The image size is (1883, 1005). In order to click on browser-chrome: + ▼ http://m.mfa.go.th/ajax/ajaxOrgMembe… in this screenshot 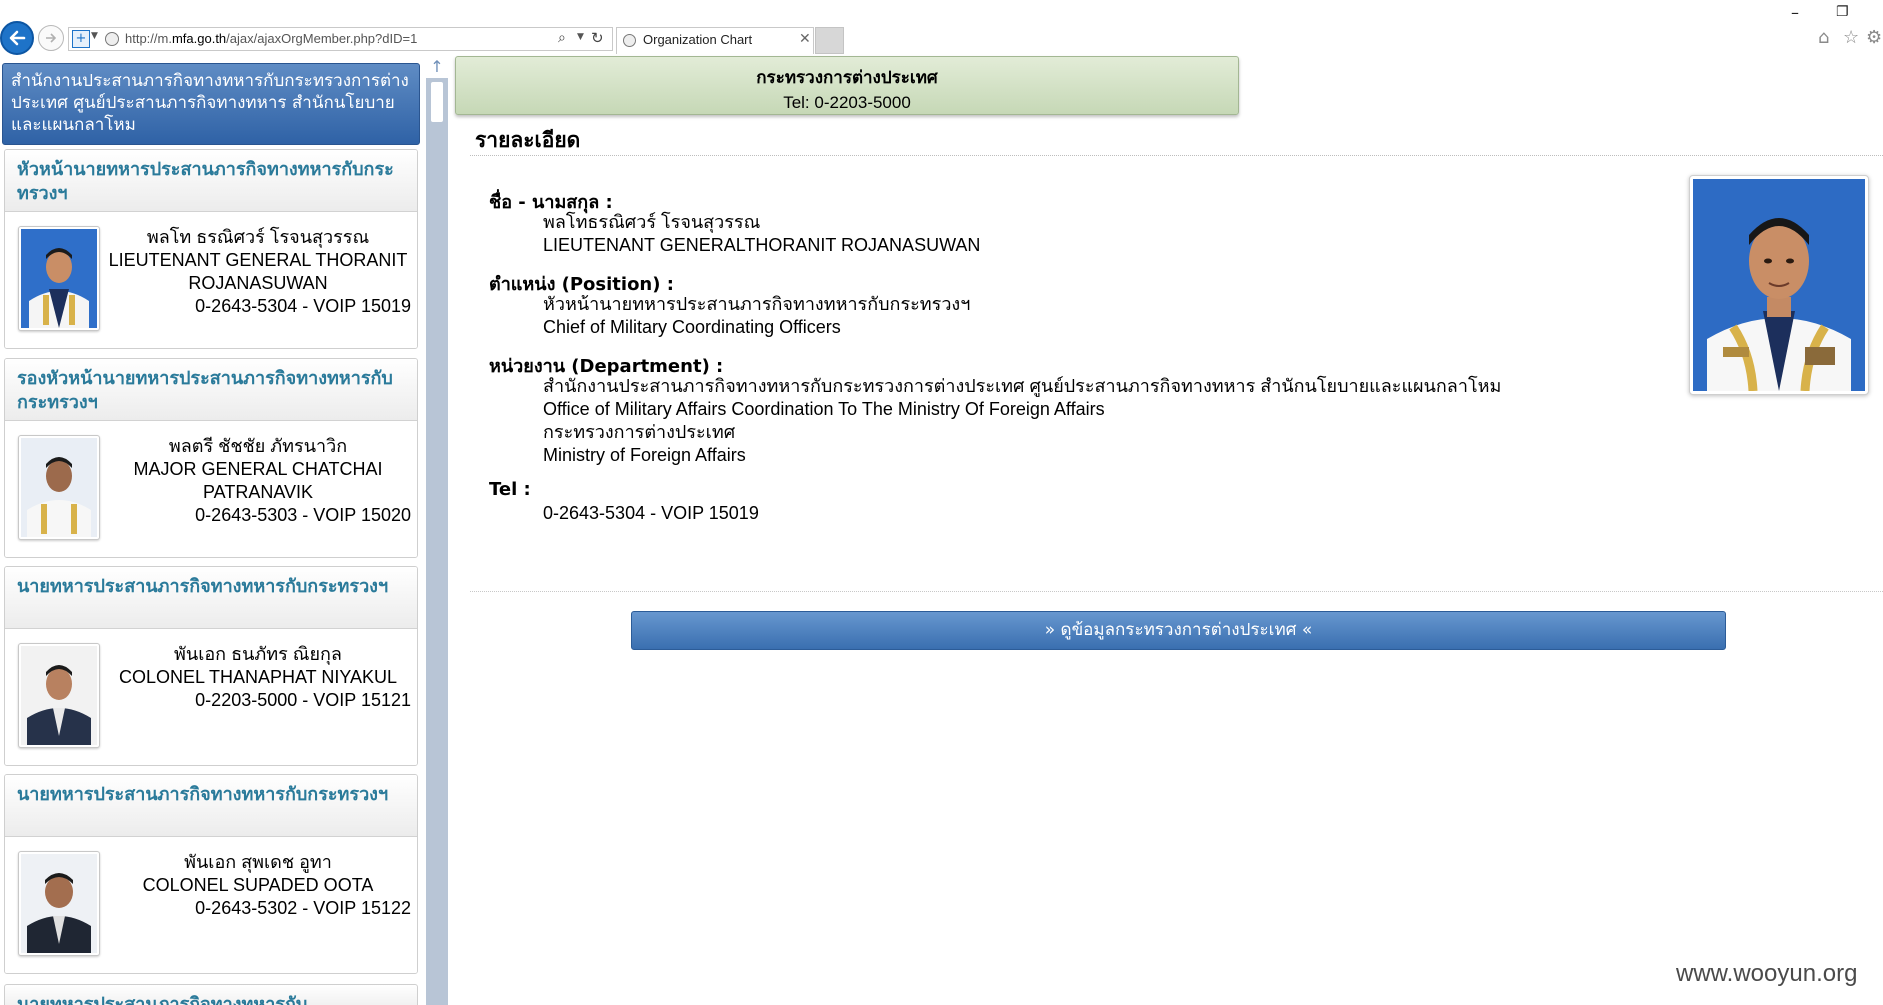, I will do `click(941, 28)`.